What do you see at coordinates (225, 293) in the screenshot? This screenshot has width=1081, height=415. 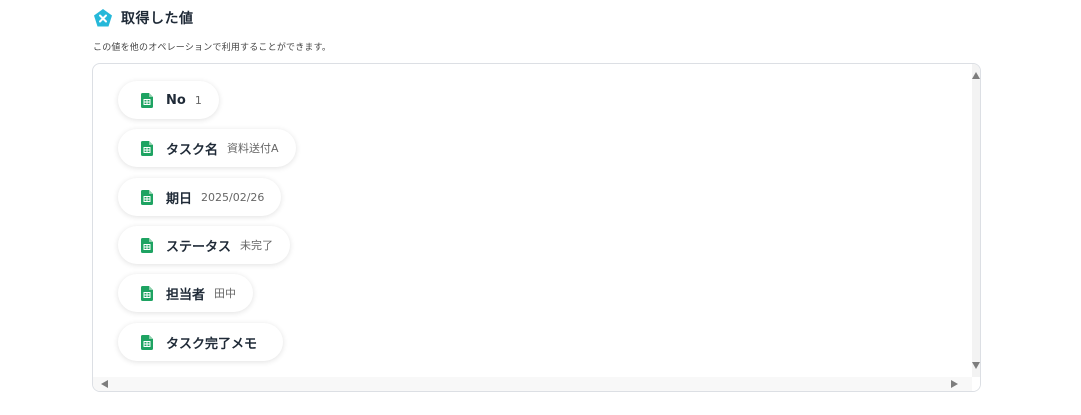 I see `chip-value: 田中` at bounding box center [225, 293].